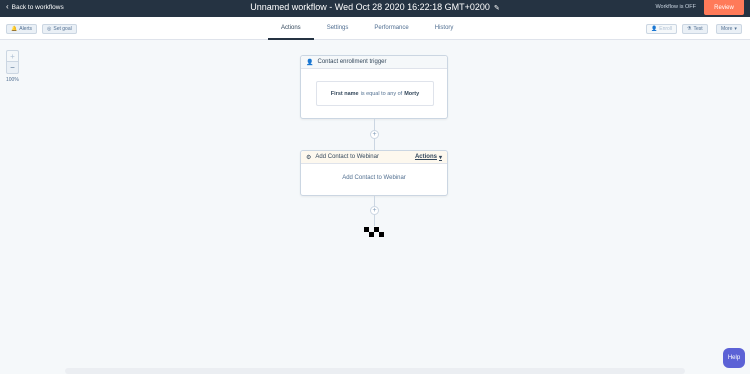 The width and height of the screenshot is (750, 374). What do you see at coordinates (497, 8) in the screenshot?
I see `pencil-icon: ✎` at bounding box center [497, 8].